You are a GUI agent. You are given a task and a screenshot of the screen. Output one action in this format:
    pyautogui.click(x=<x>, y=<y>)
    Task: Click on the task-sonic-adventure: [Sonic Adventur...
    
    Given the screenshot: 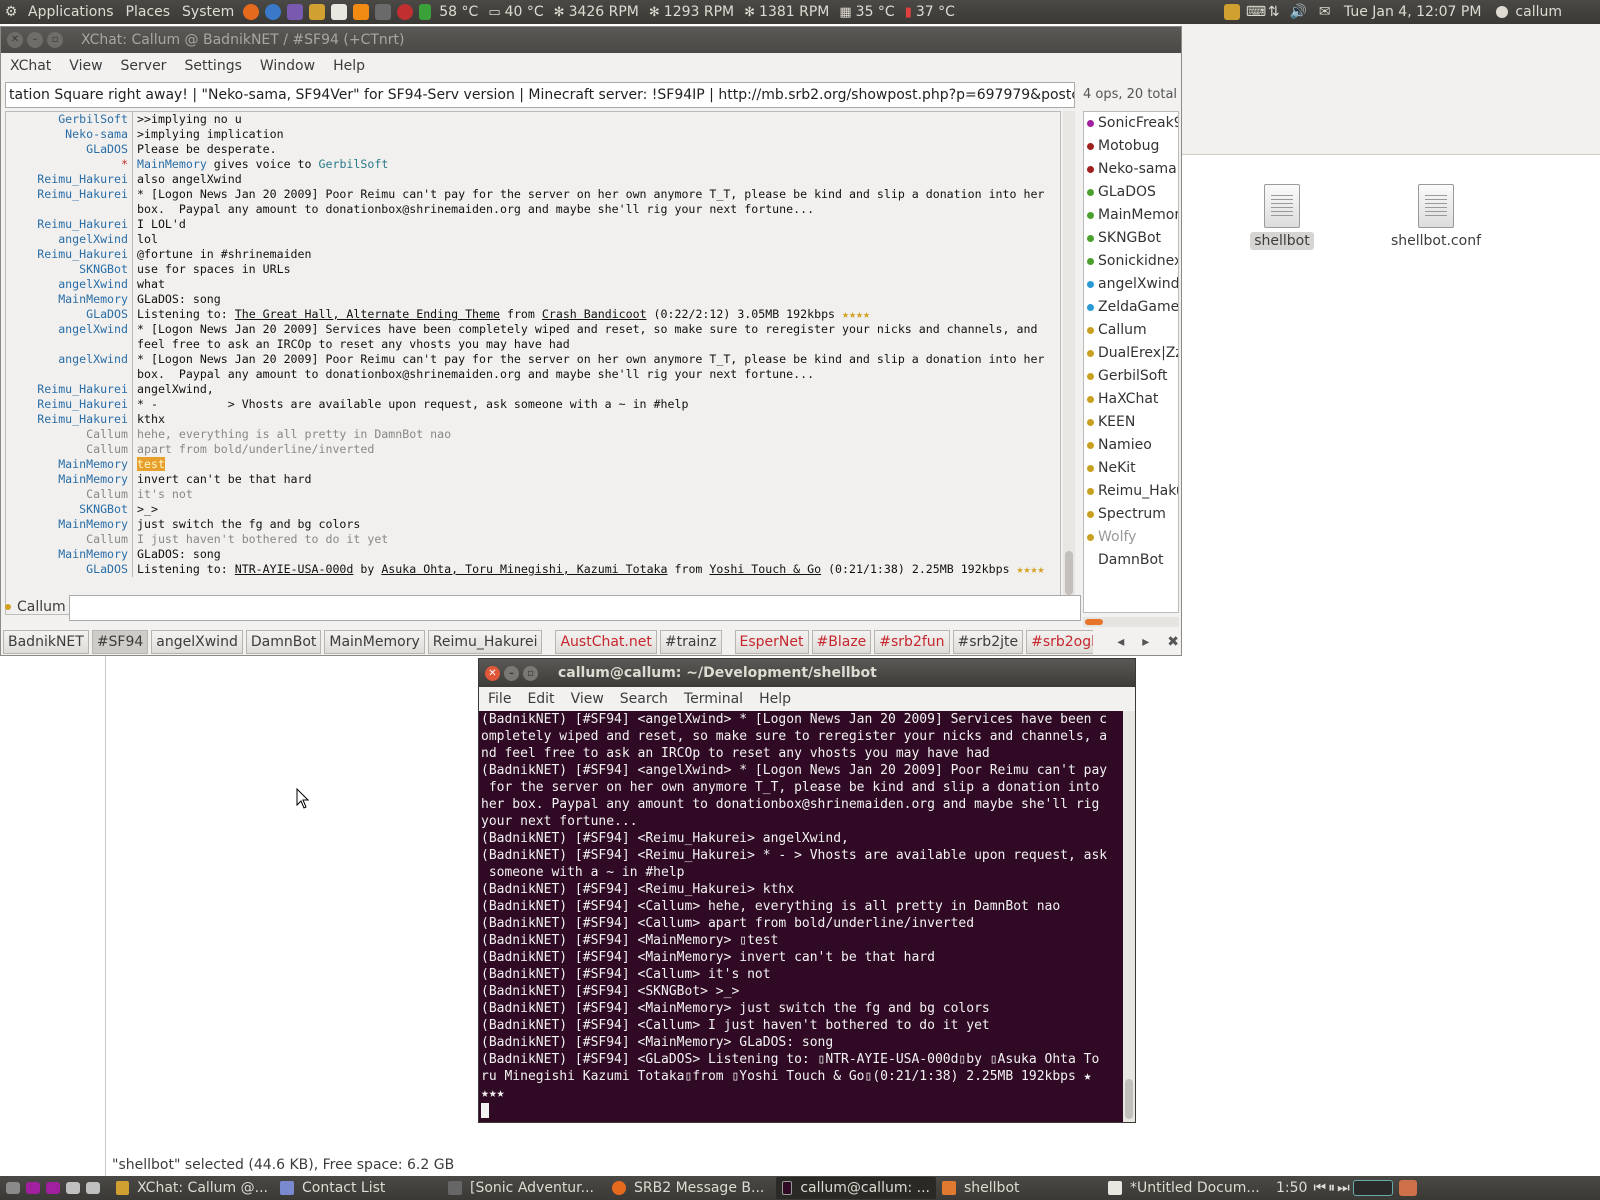 What is the action you would take?
    pyautogui.click(x=524, y=1188)
    